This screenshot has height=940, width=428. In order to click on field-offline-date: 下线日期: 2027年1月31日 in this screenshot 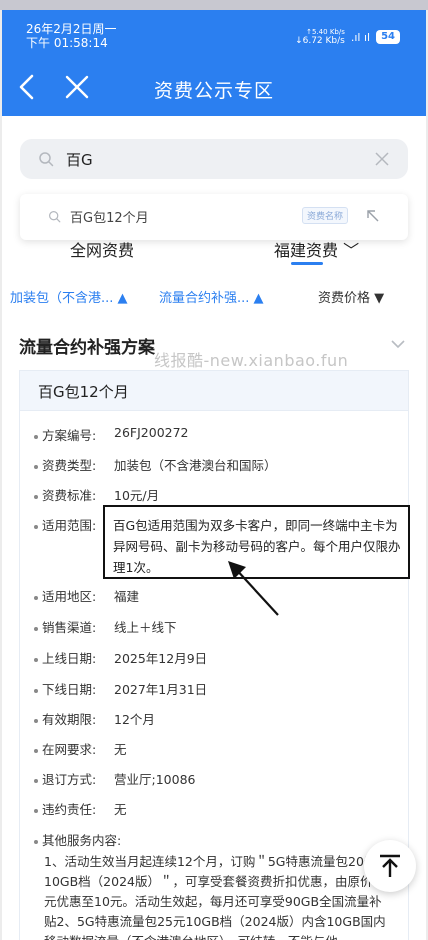, I will do `click(120, 688)`.